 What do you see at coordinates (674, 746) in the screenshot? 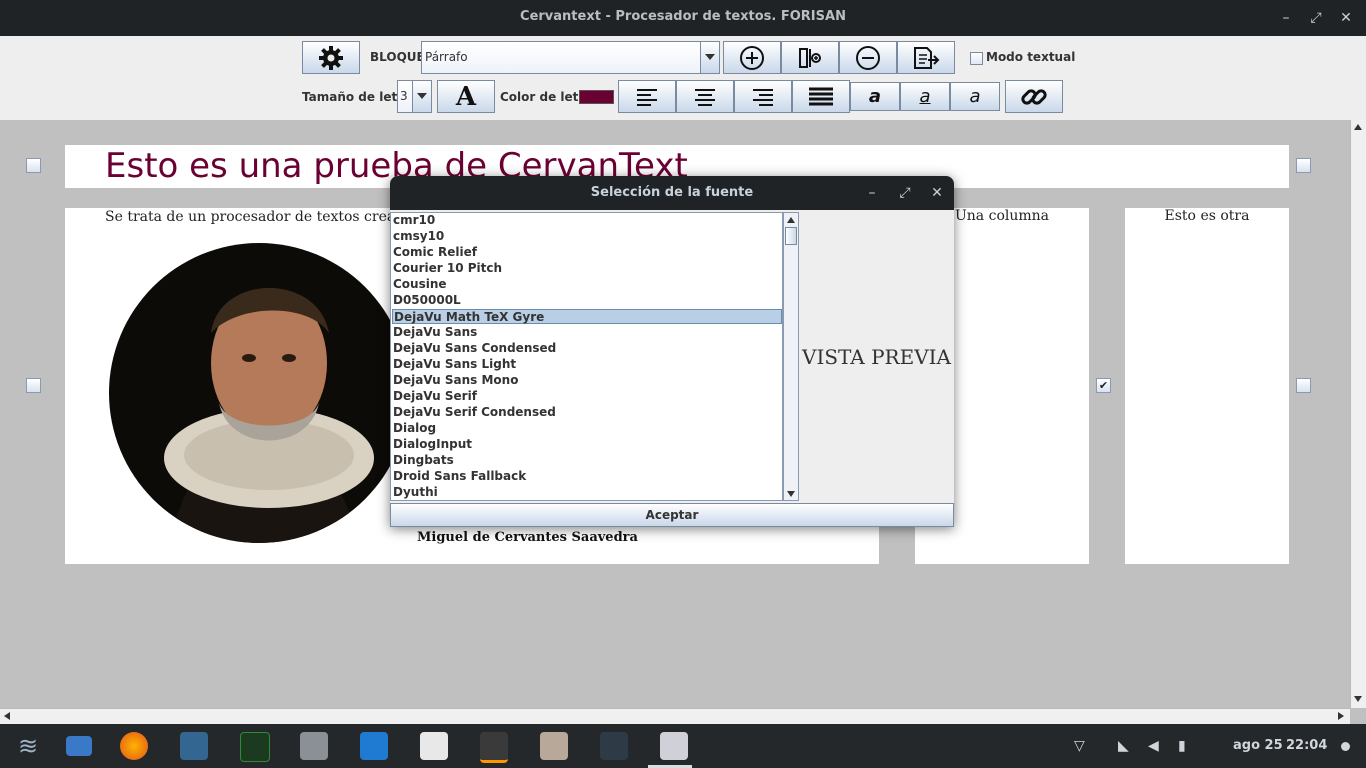
I see `java-app-icon` at bounding box center [674, 746].